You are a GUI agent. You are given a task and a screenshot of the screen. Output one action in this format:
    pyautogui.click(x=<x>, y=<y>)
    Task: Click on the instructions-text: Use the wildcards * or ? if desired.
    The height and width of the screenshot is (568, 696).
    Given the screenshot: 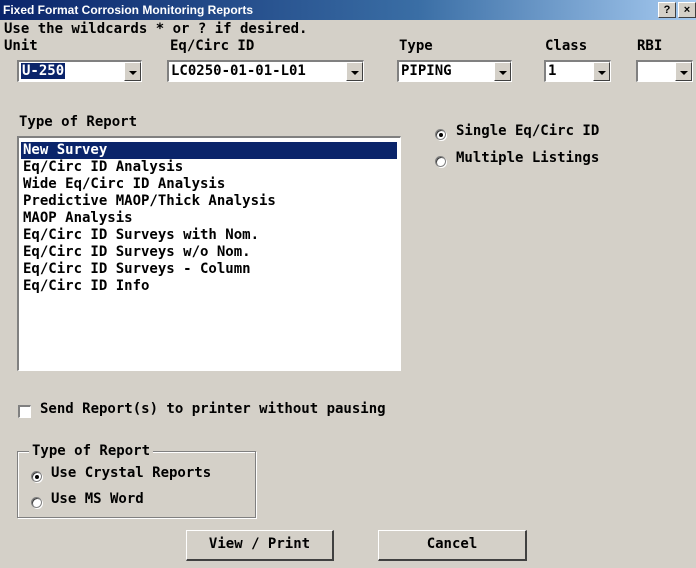 What is the action you would take?
    pyautogui.click(x=156, y=29)
    